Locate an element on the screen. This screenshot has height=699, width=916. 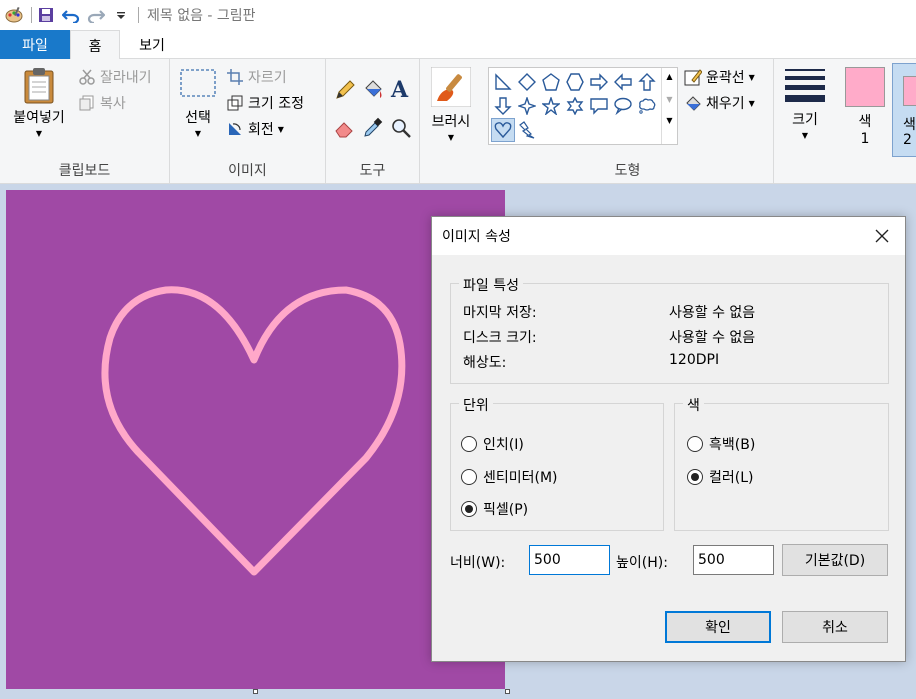
crop-label: 자르기 is located at coordinates (267, 78).